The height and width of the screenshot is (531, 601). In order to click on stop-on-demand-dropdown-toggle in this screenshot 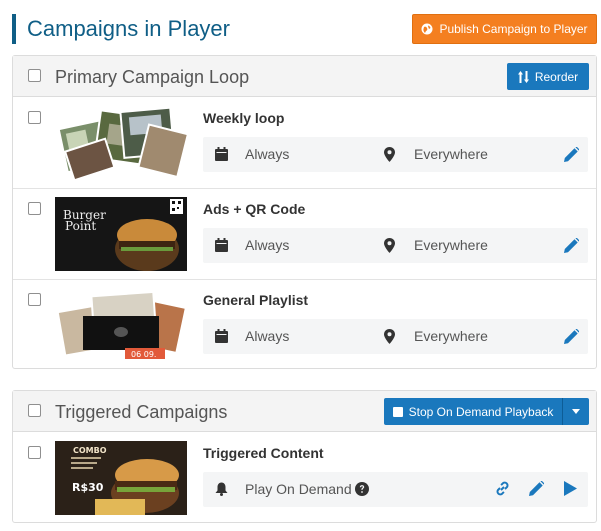, I will do `click(575, 411)`.